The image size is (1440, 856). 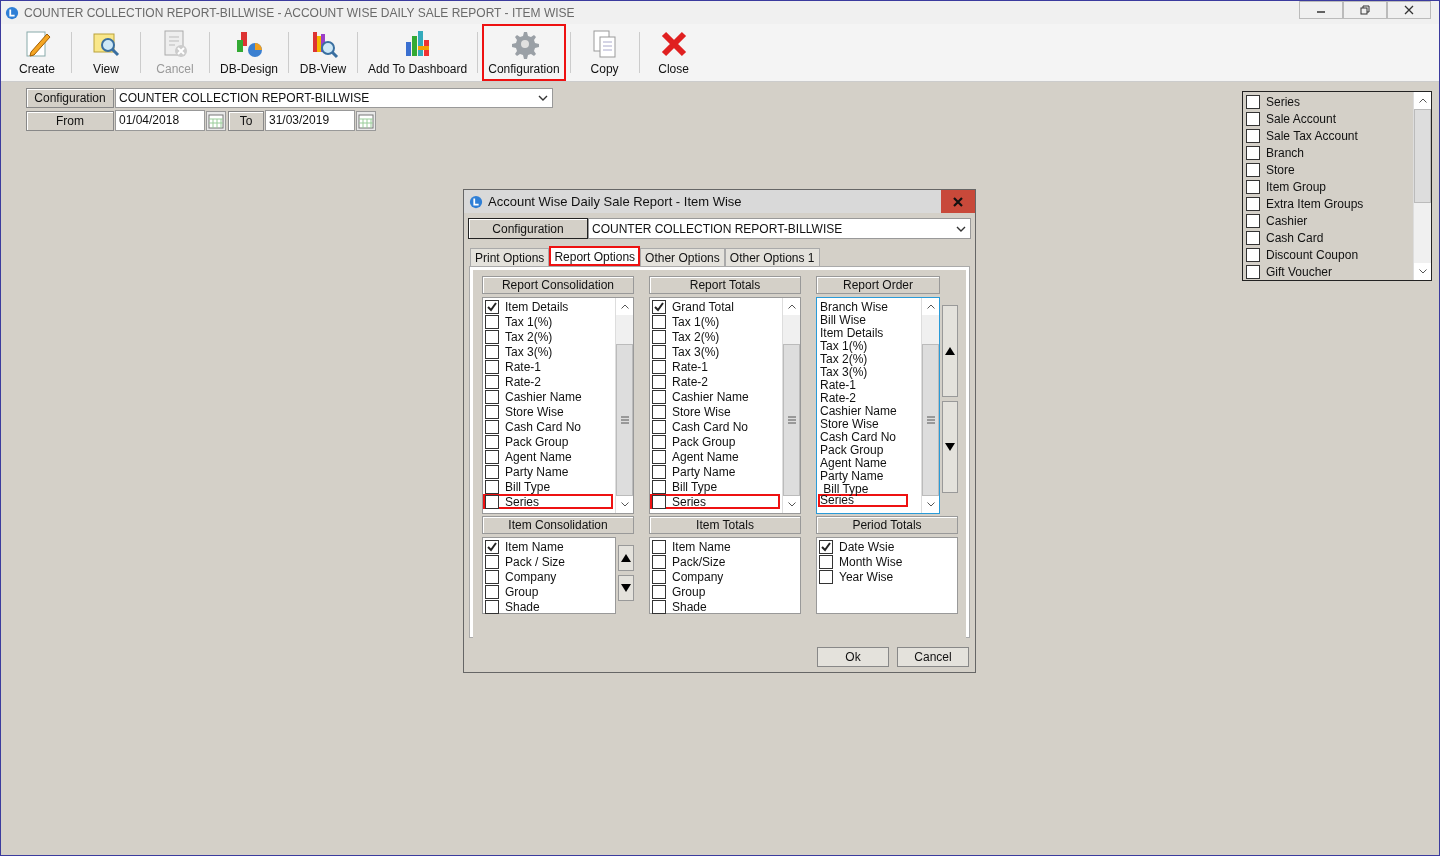 What do you see at coordinates (524, 52) in the screenshot?
I see `toolbar-button: Configuration` at bounding box center [524, 52].